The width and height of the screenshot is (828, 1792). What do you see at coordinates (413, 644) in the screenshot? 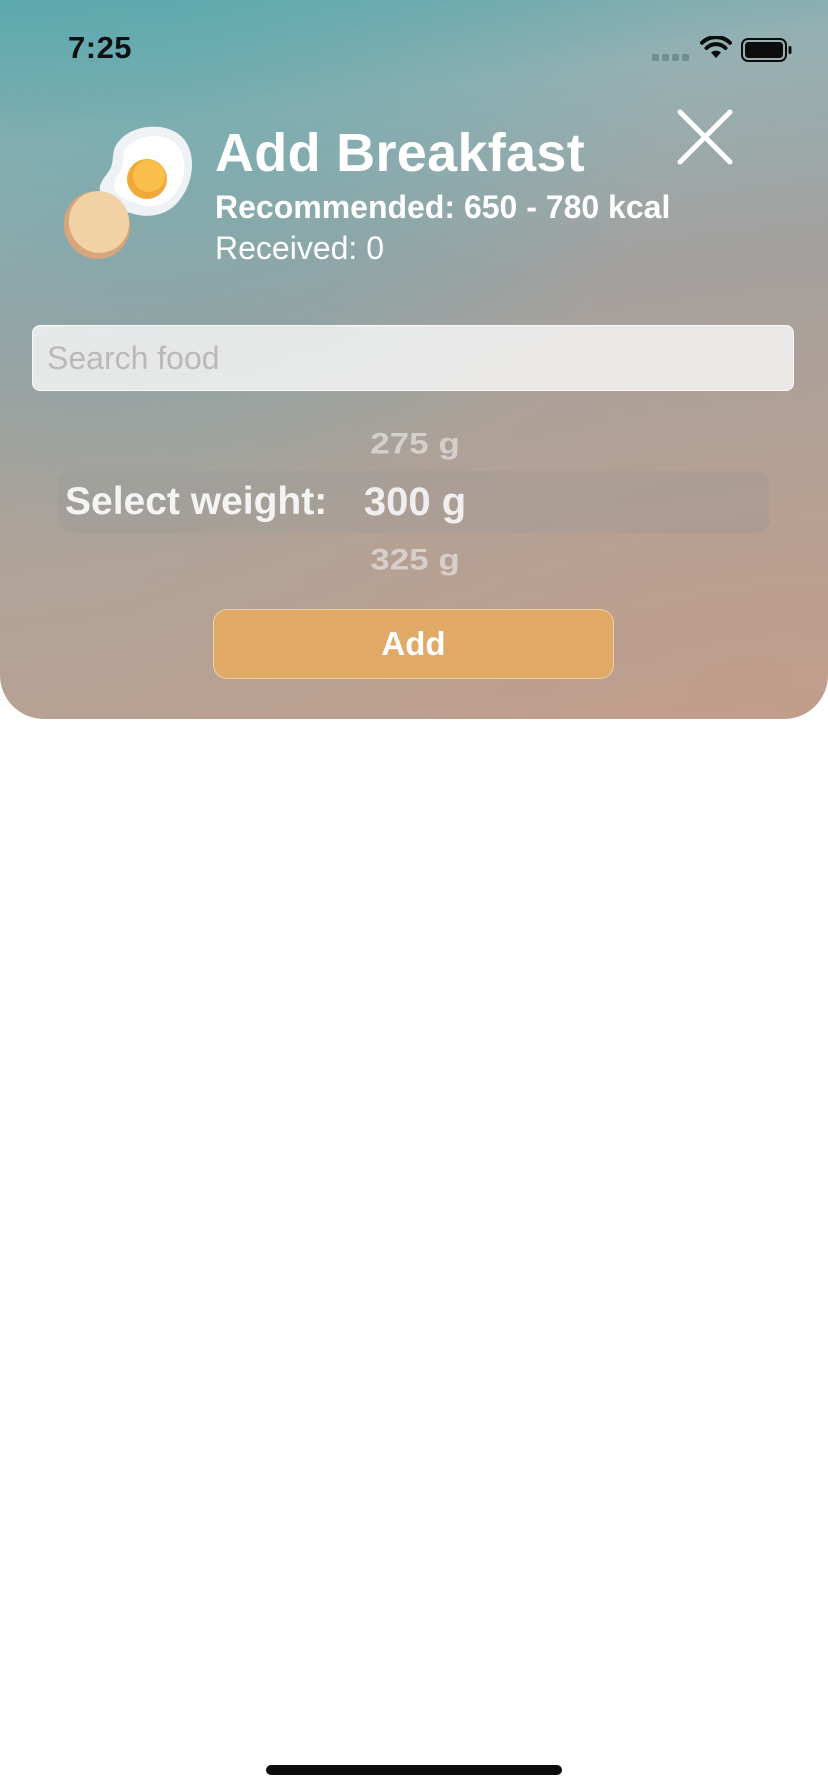
I see `add-button: Add` at bounding box center [413, 644].